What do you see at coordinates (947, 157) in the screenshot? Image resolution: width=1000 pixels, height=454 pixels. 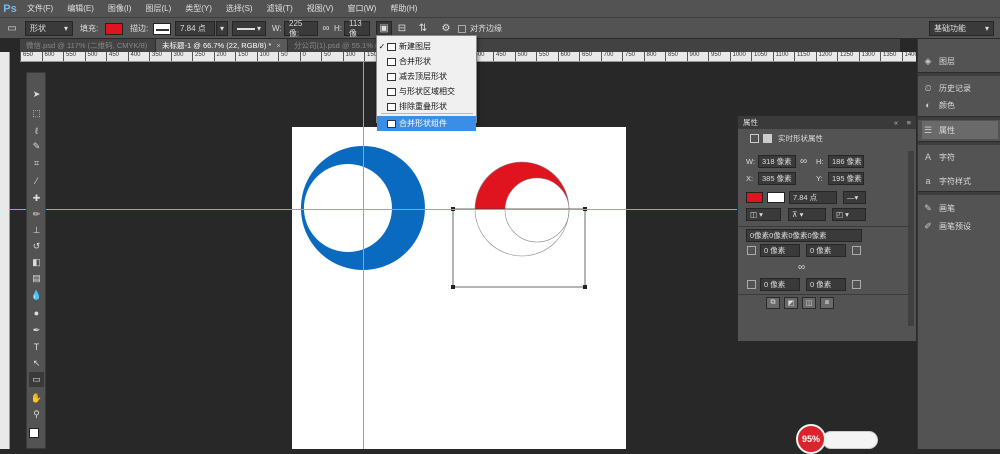 I see `dock-item-label: 字符` at bounding box center [947, 157].